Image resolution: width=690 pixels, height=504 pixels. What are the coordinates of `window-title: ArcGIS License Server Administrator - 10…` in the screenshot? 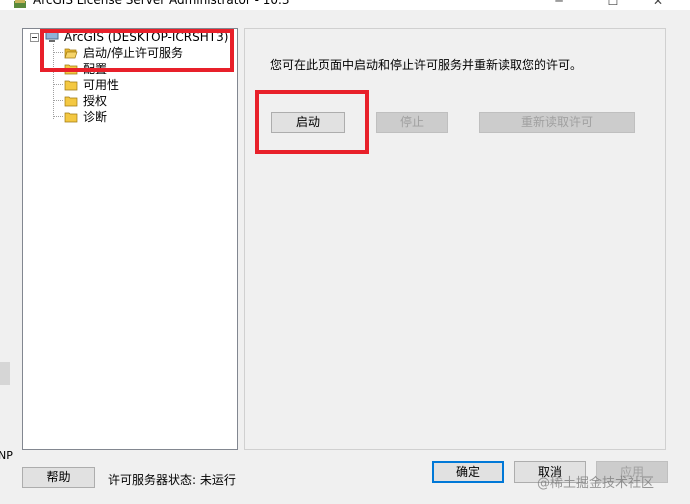 It's located at (161, 3).